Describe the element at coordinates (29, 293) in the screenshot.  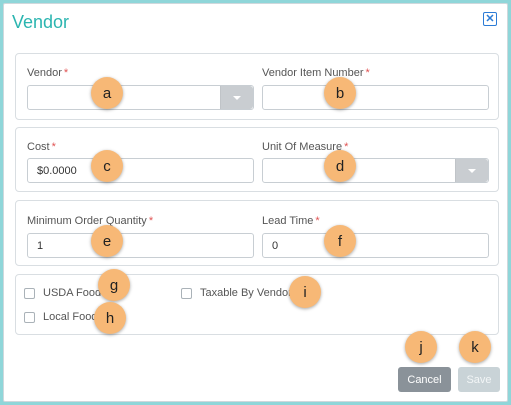
I see `usda-food-checkbox` at that location.